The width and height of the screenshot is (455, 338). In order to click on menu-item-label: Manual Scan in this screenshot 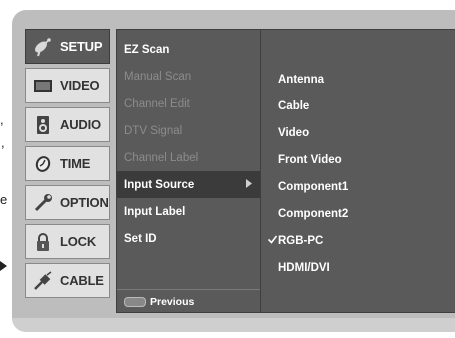, I will do `click(158, 76)`.